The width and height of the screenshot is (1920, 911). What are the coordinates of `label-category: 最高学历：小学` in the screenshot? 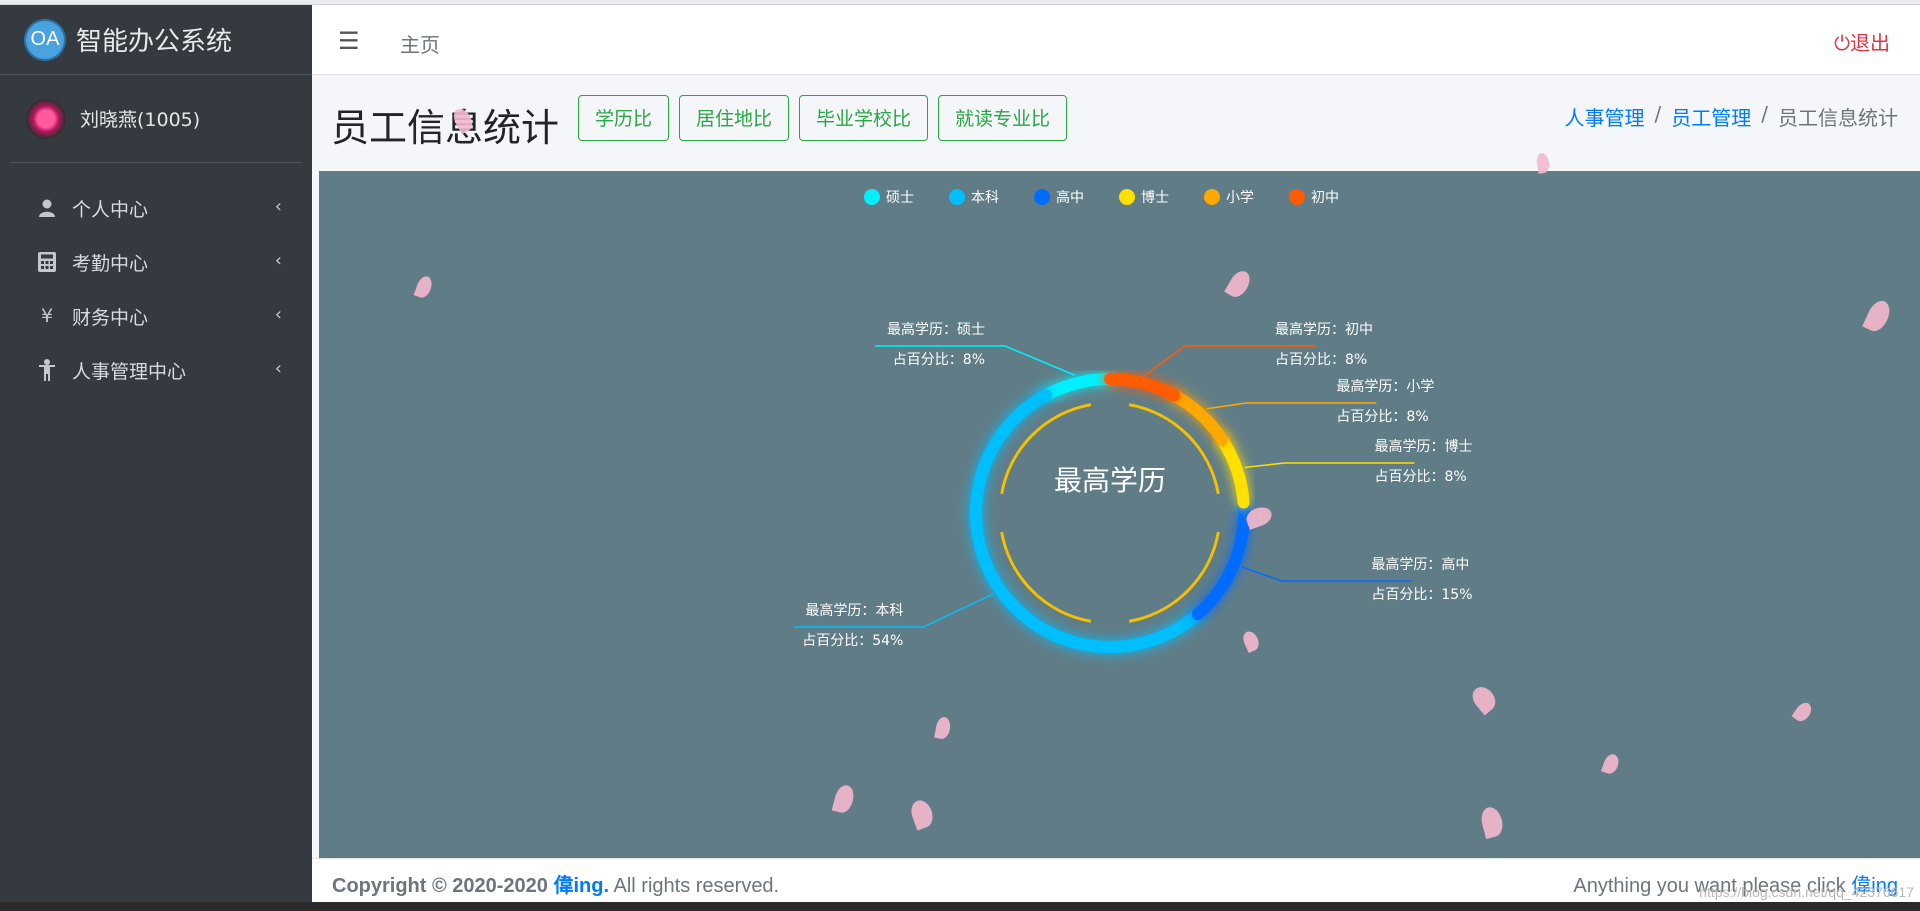 It's located at (1385, 386).